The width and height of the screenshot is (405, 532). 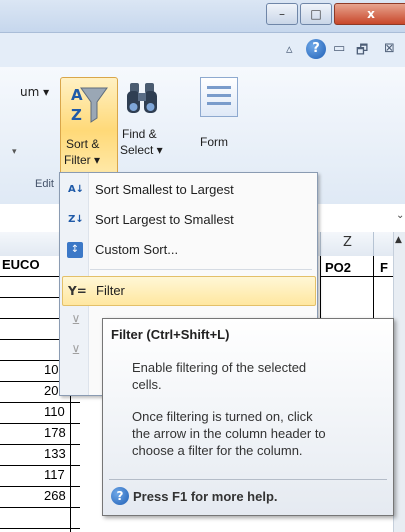 I want to click on column-header-z: Z, so click(x=347, y=244).